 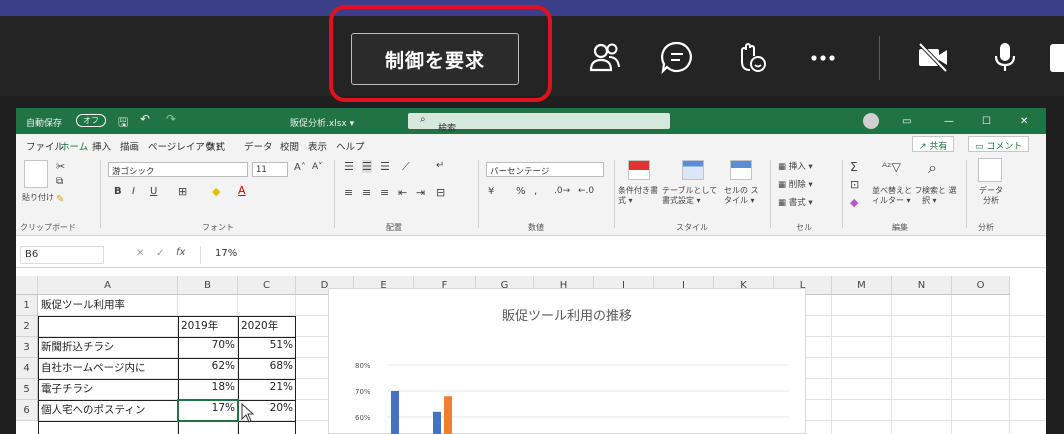 What do you see at coordinates (741, 170) in the screenshot?
I see `cell-styles-icon` at bounding box center [741, 170].